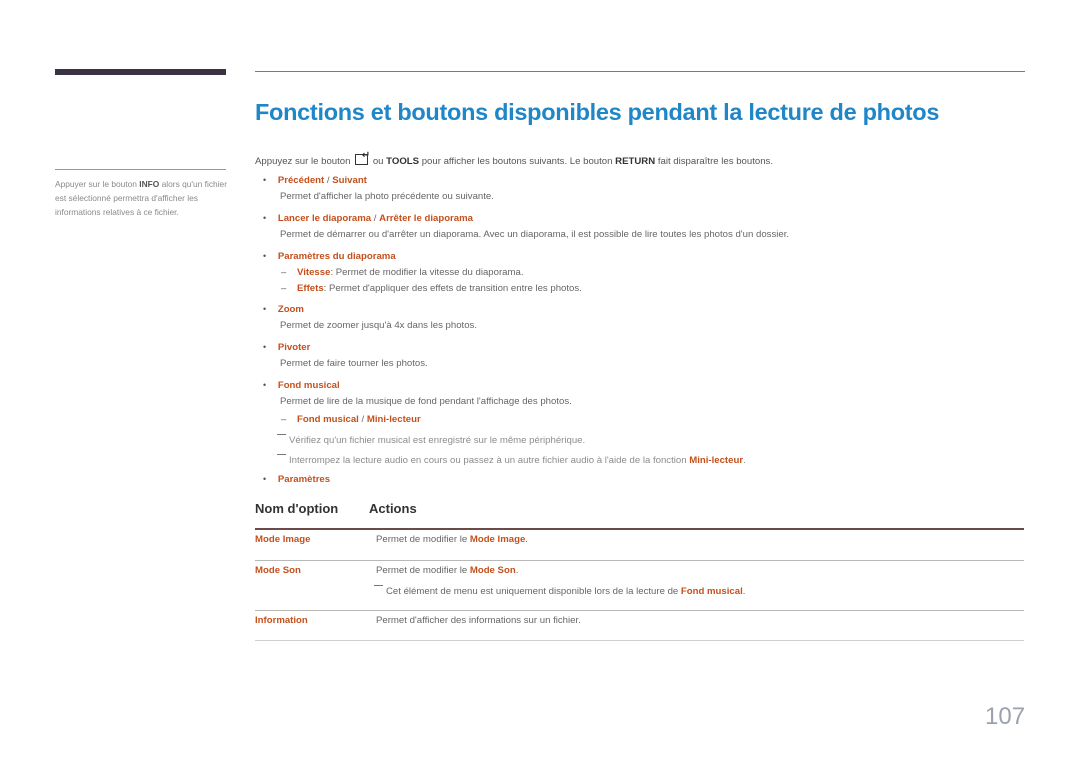 Image resolution: width=1080 pixels, height=763 pixels. Describe the element at coordinates (290, 309) in the screenshot. I see `zoom-label: Zoom` at that location.